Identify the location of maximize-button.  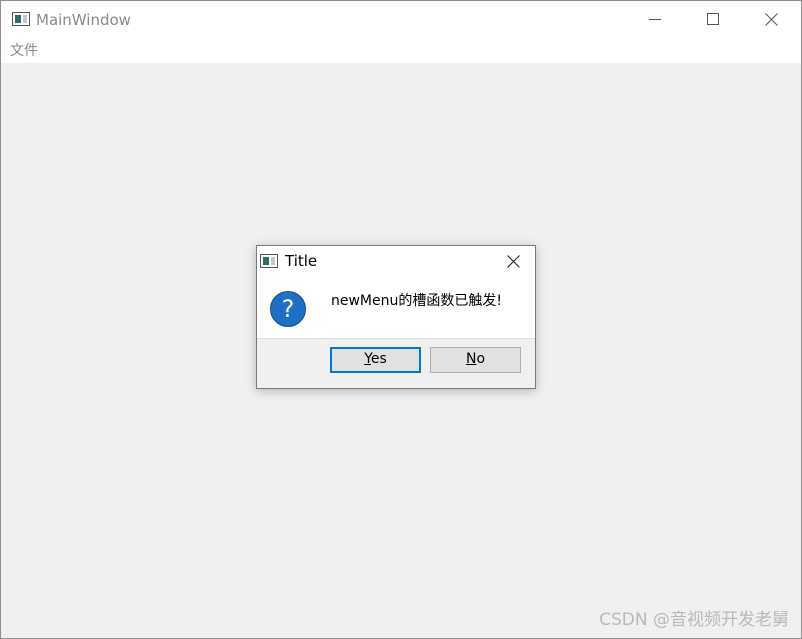
(714, 20).